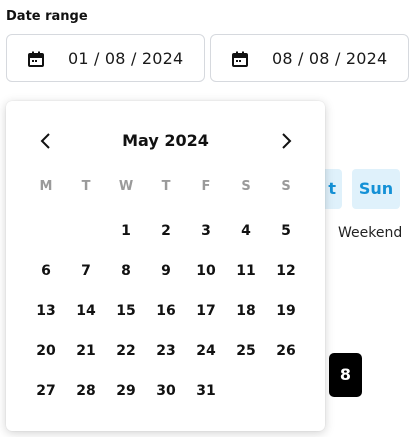 The width and height of the screenshot is (410, 437). Describe the element at coordinates (126, 186) in the screenshot. I see `weekday-header: W` at that location.